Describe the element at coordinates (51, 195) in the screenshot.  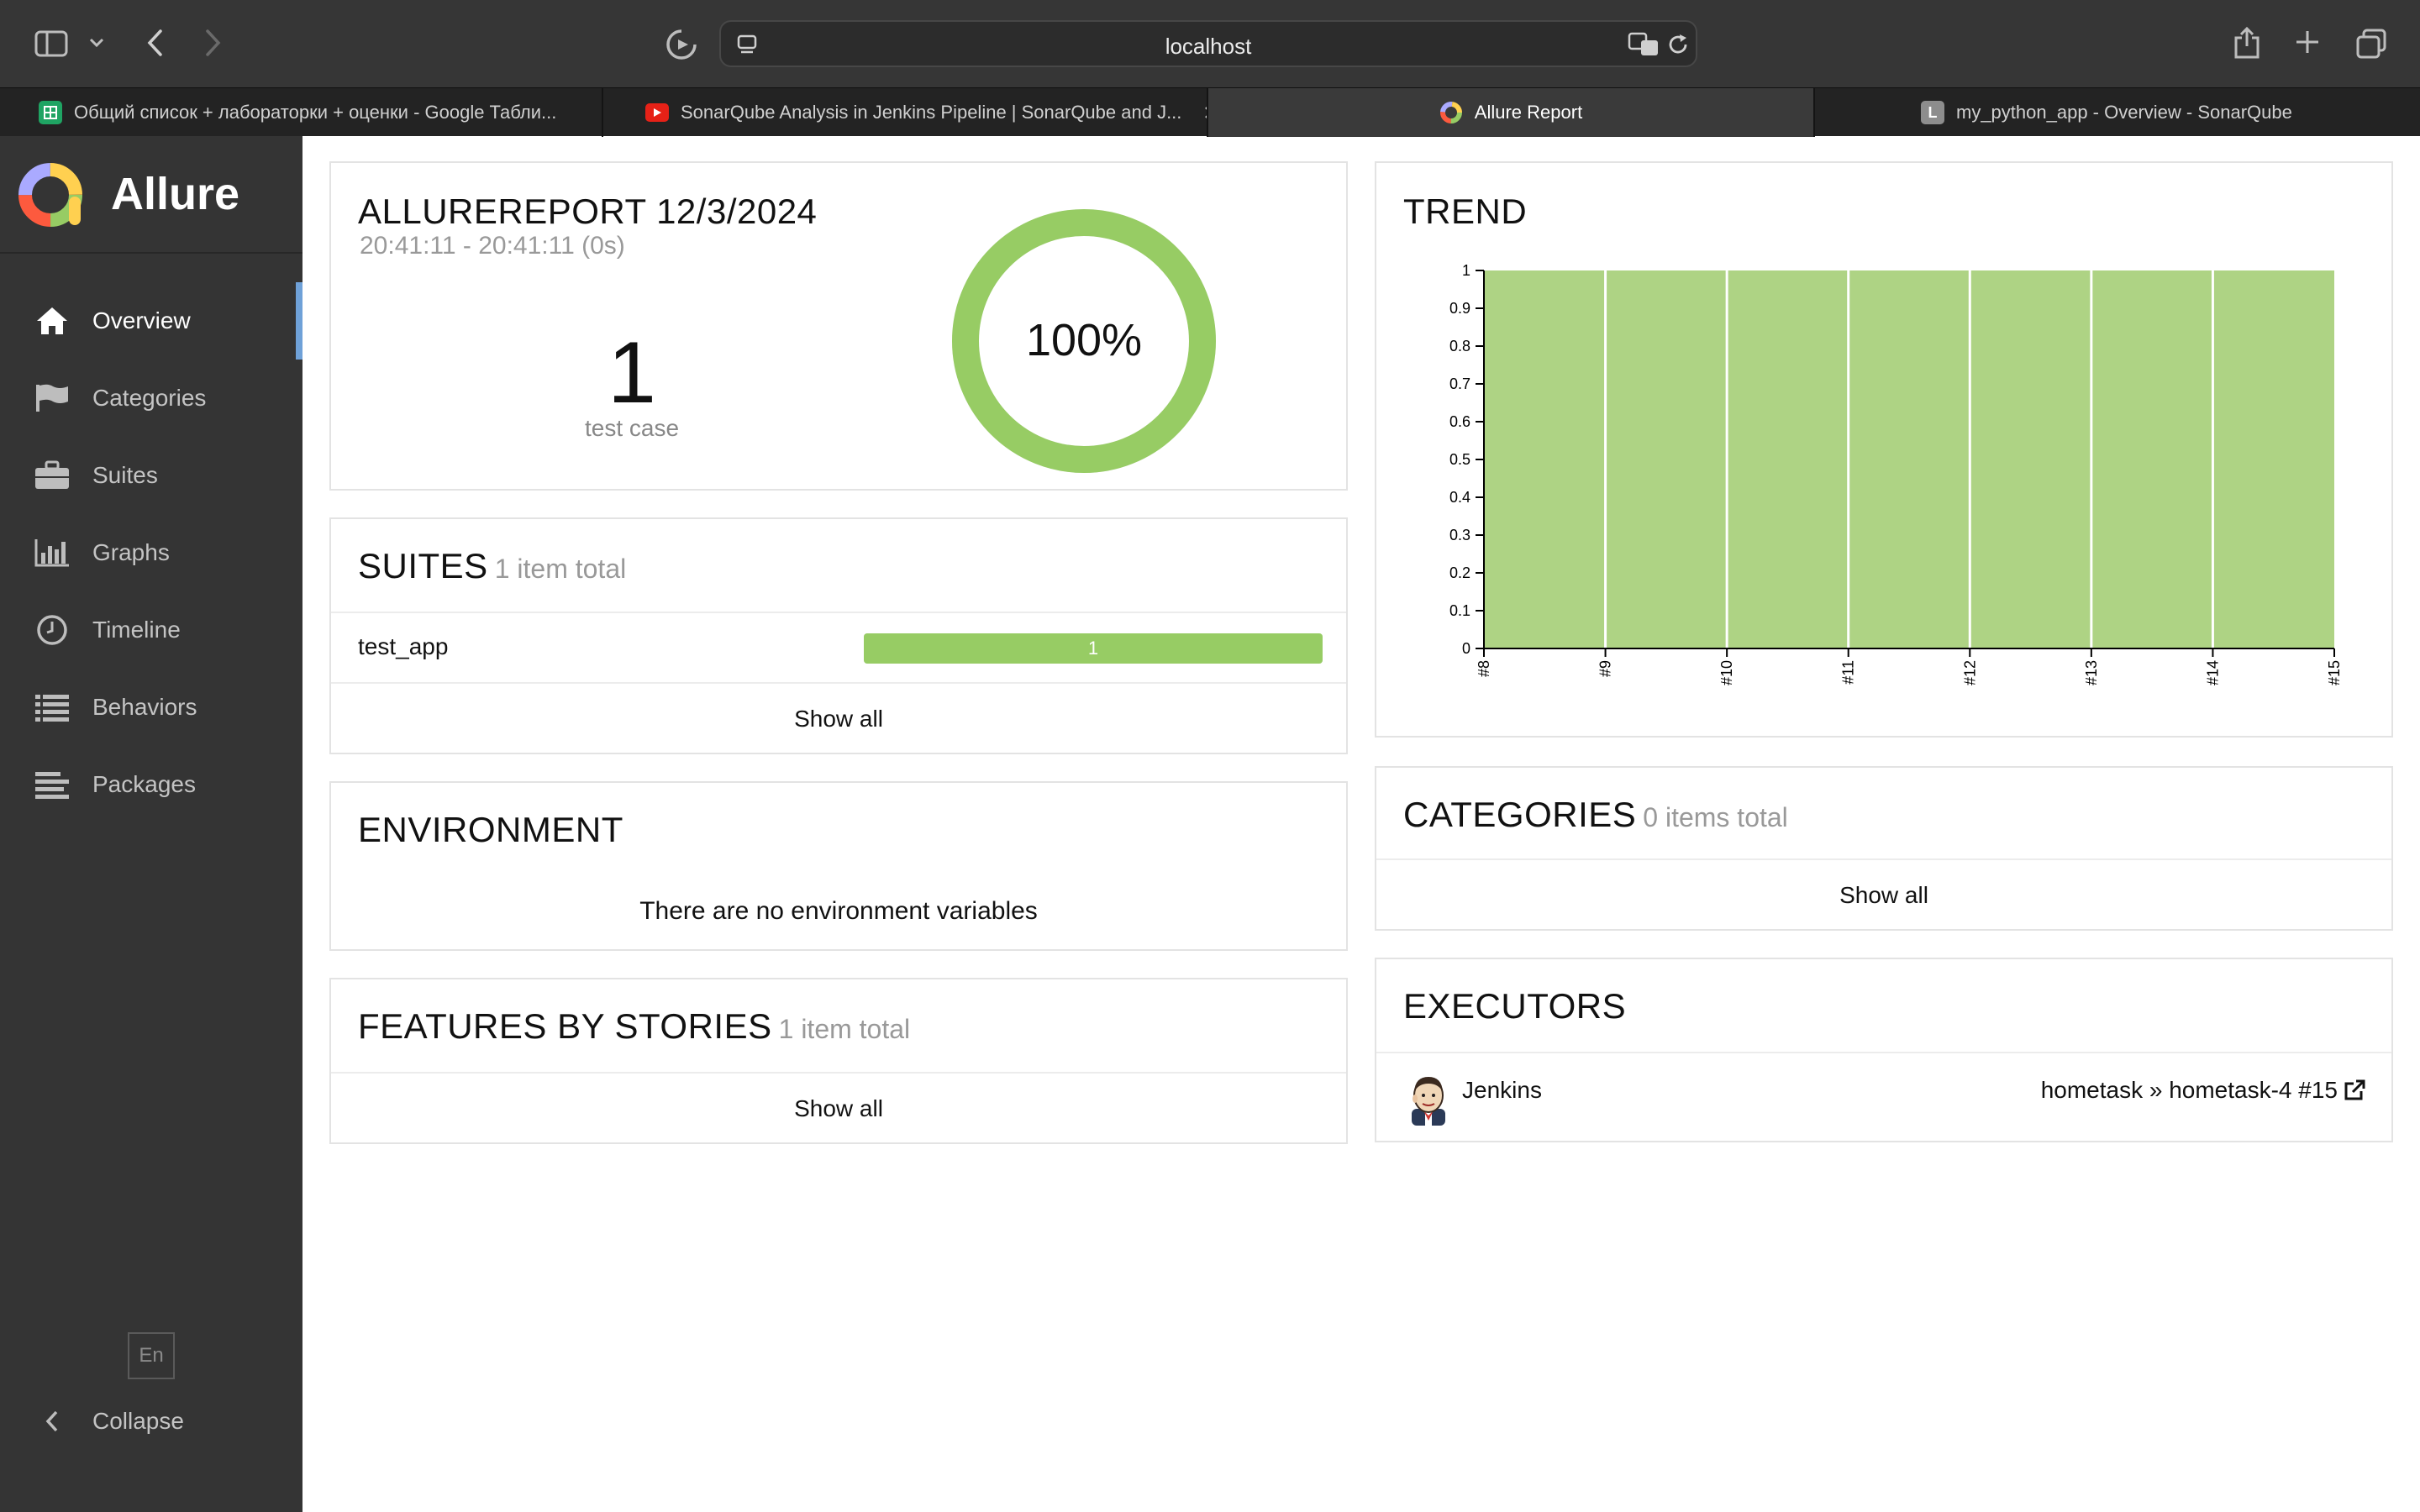
I see `allure-logo-icon` at that location.